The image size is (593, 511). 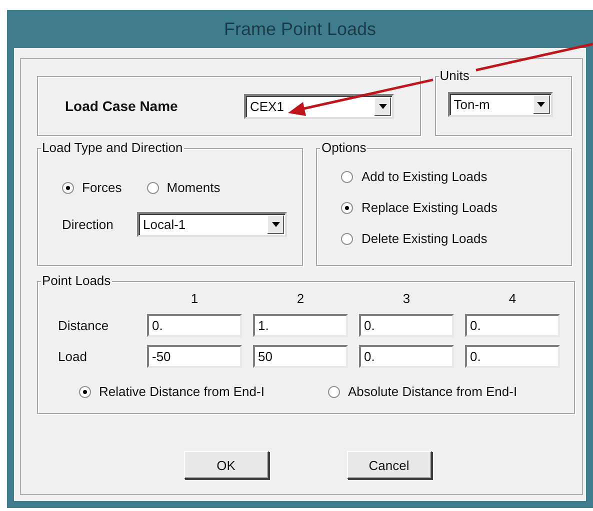 What do you see at coordinates (73, 356) in the screenshot?
I see `row-label: Load` at bounding box center [73, 356].